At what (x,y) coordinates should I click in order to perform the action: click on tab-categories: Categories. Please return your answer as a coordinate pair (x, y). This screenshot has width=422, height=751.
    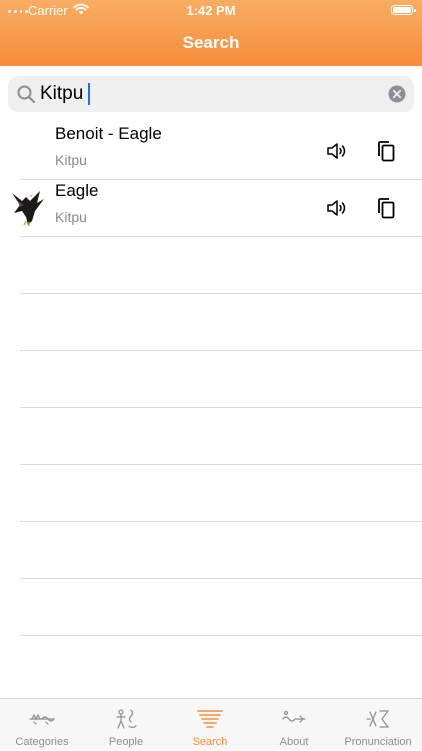
    Looking at the image, I should click on (42, 725).